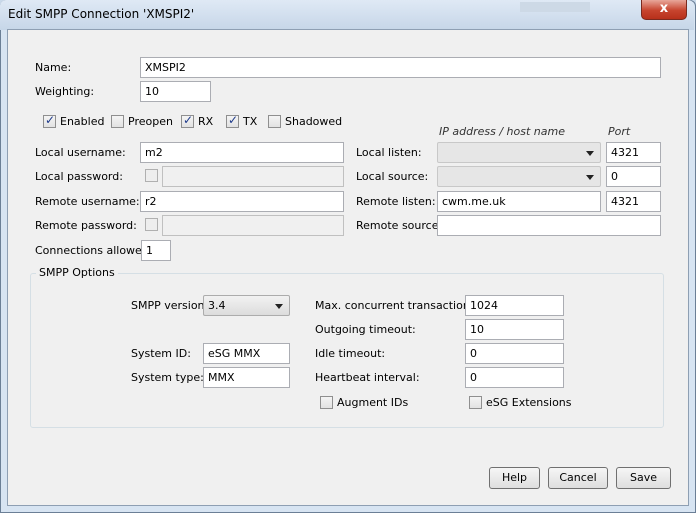 This screenshot has width=696, height=513. What do you see at coordinates (633, 201) in the screenshot?
I see `remote-listen-port-input: 4321` at bounding box center [633, 201].